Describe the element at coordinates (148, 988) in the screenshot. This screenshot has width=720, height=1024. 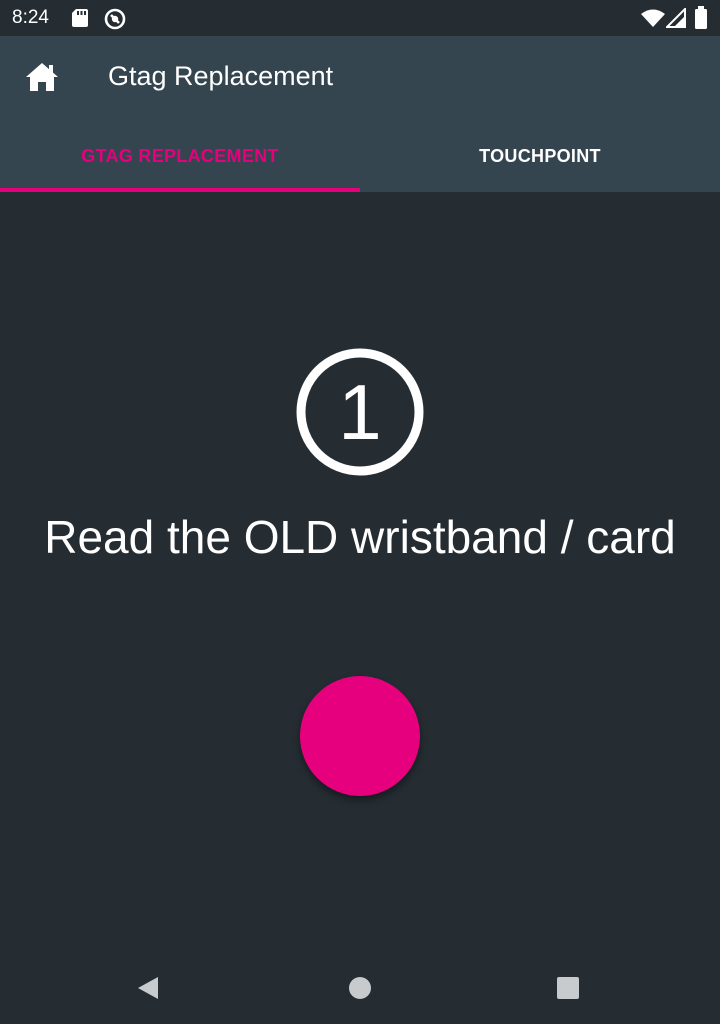
I see `back-icon` at that location.